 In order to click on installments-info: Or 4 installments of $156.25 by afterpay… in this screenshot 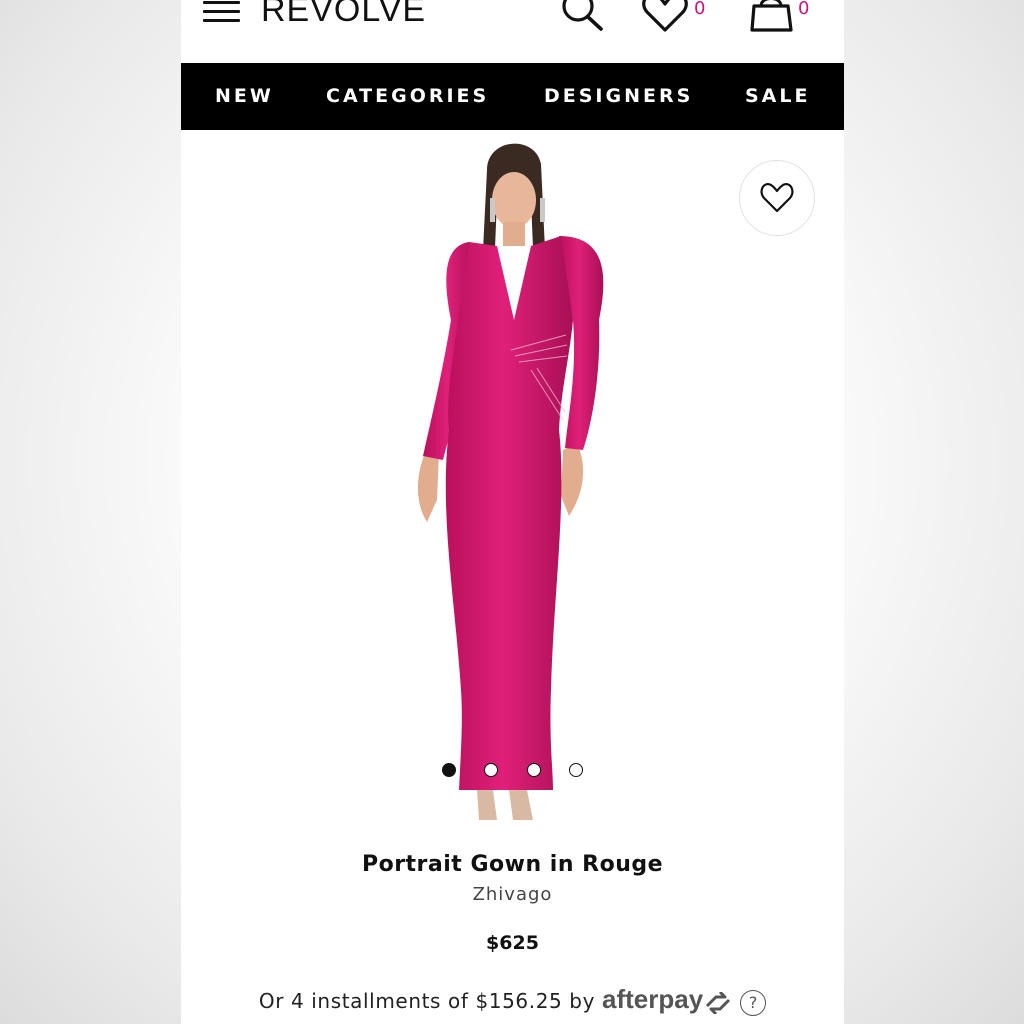, I will do `click(512, 1001)`.